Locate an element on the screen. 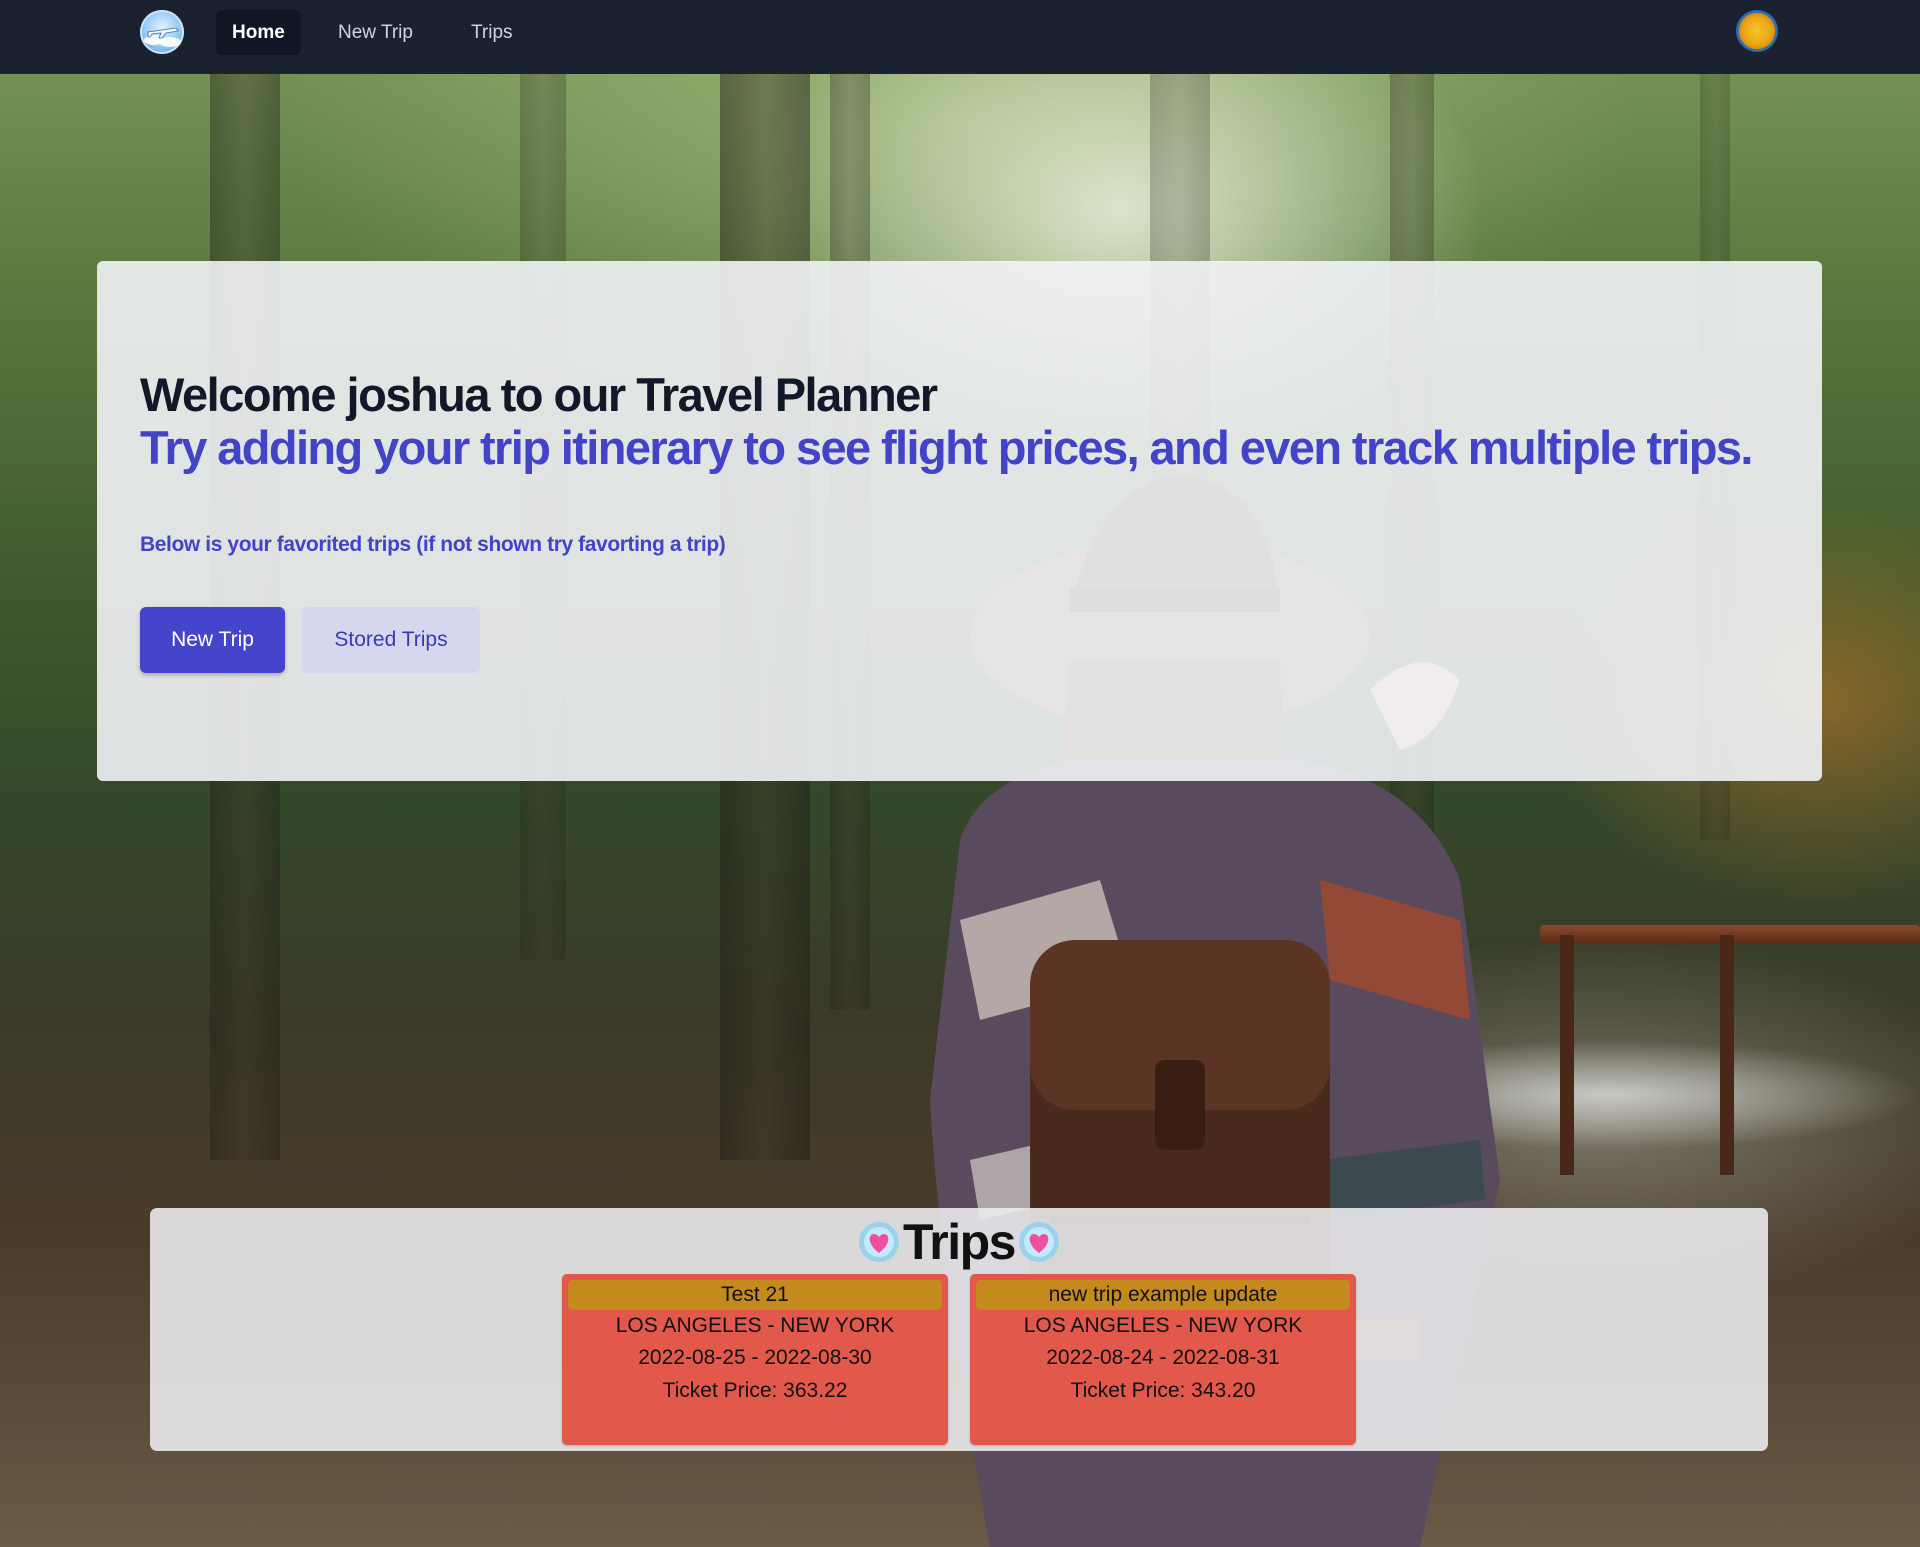 The image size is (1920, 1547). trip-price: Ticket Price: 363.22 is located at coordinates (755, 1390).